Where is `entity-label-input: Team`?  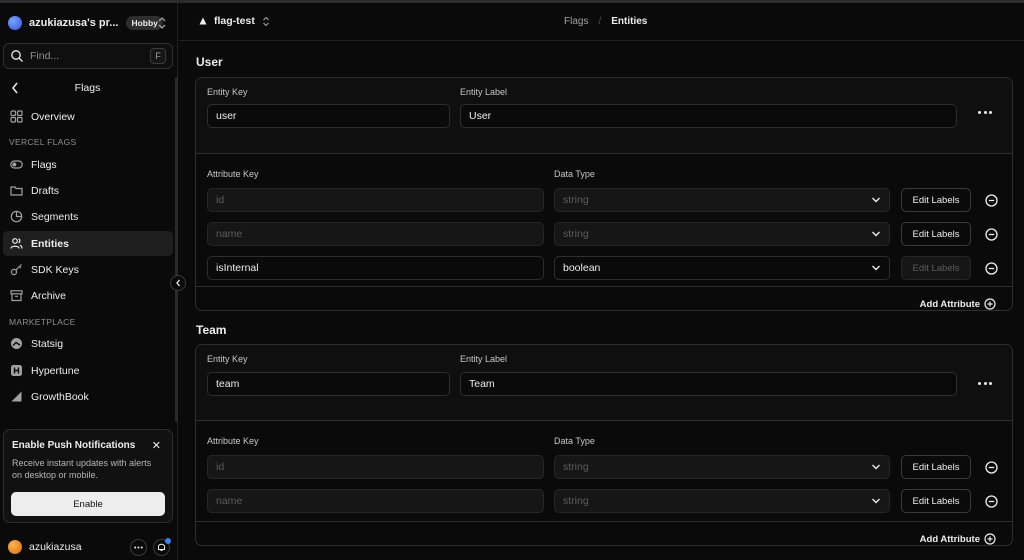 entity-label-input: Team is located at coordinates (708, 384).